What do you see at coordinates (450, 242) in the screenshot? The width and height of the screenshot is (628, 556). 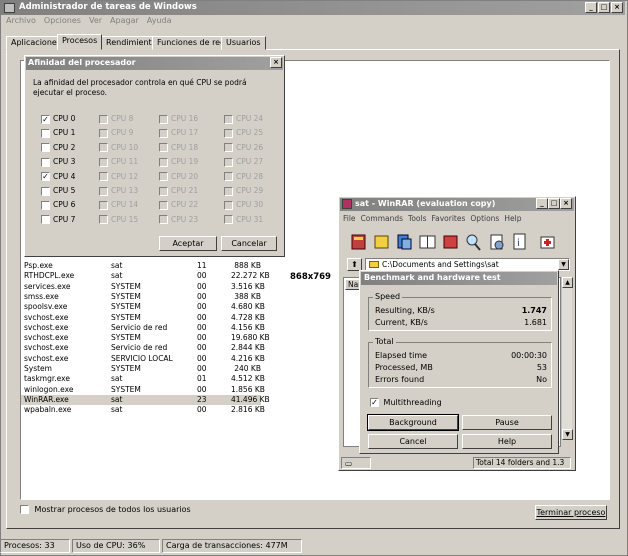 I see `delete-icon` at bounding box center [450, 242].